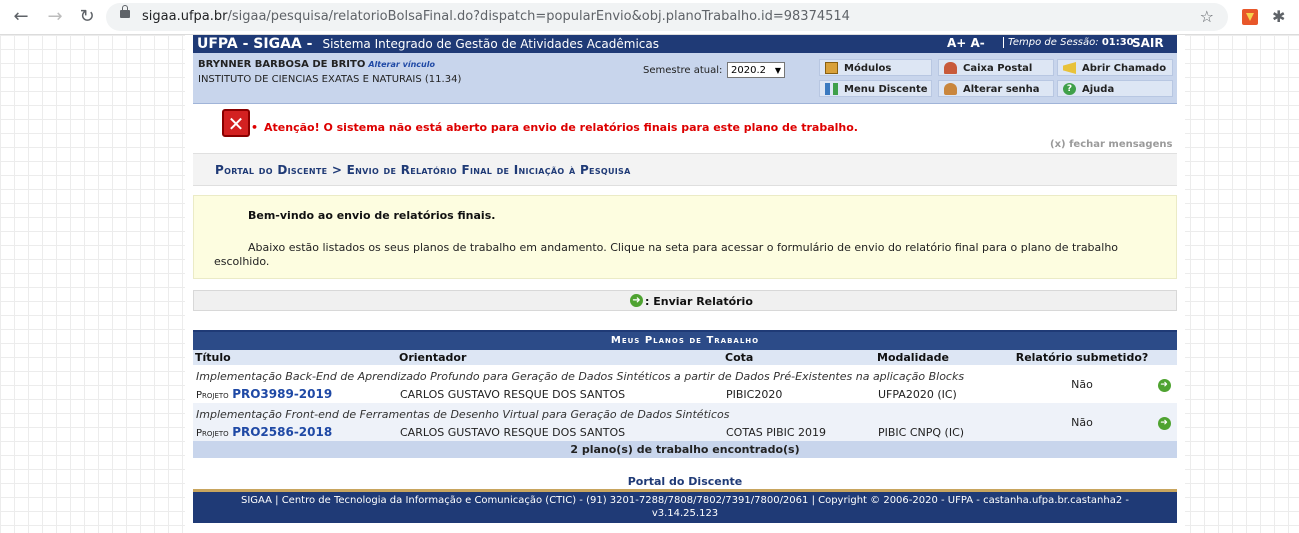  I want to click on quota: COTAS PIBIC 2019, so click(799, 432).